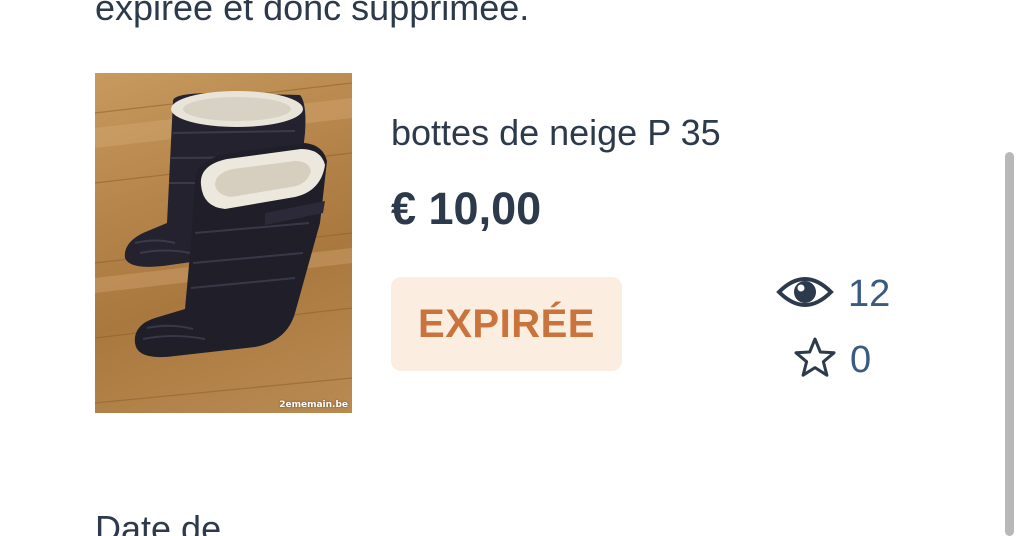  I want to click on expired-notice-text: expirée et donc supprimée., so click(312, 14).